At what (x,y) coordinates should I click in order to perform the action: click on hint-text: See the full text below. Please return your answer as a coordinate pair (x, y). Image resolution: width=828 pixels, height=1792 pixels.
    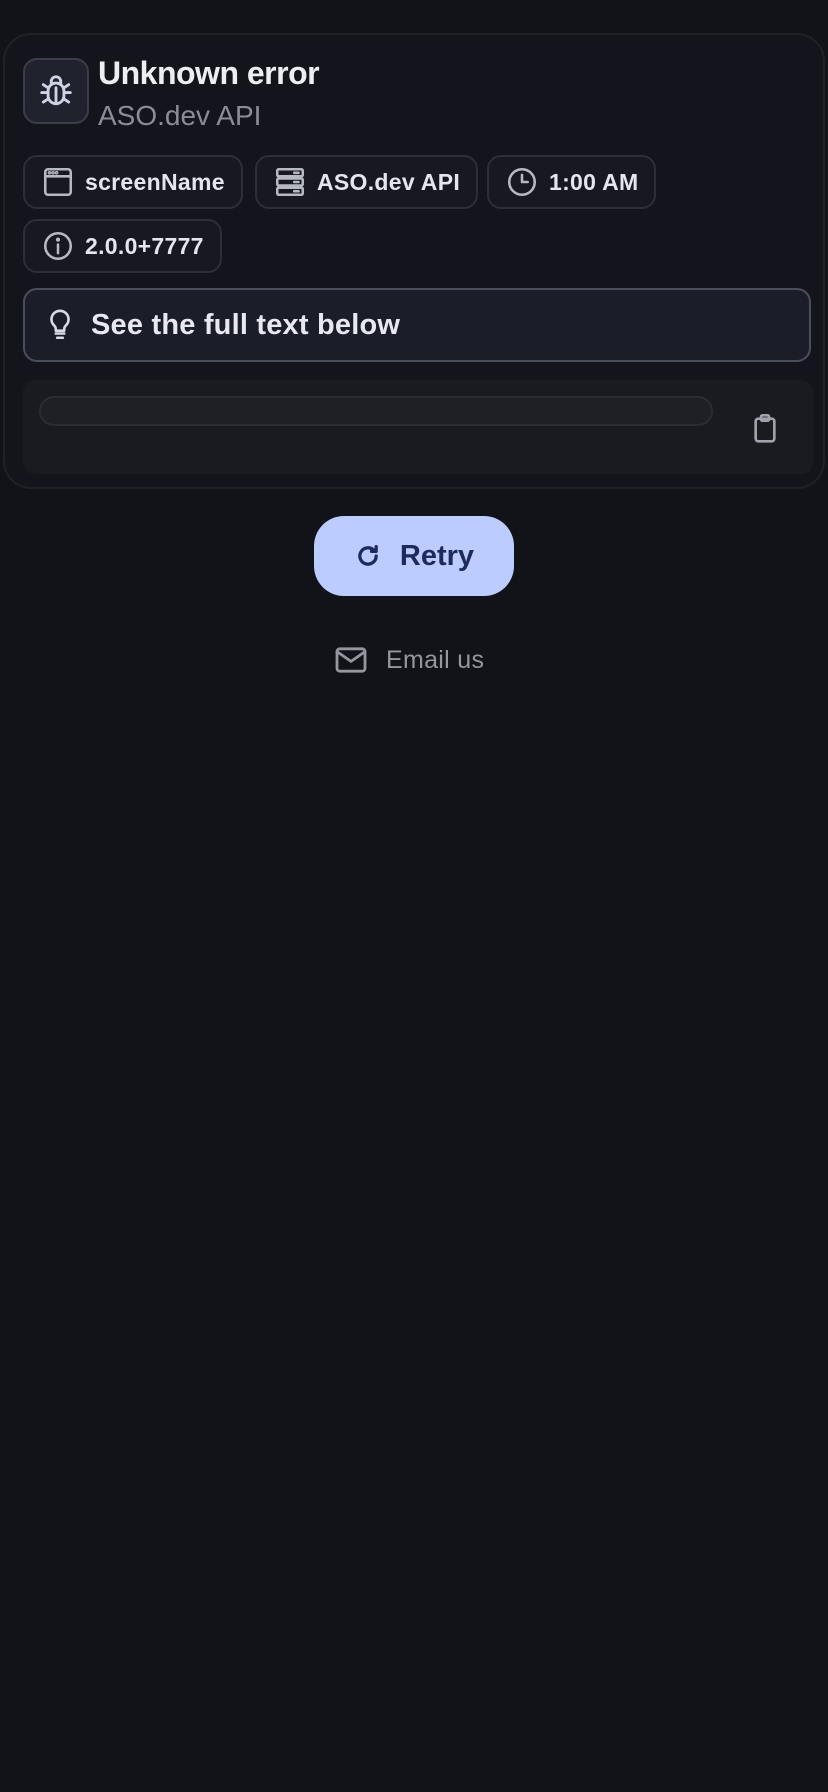
    Looking at the image, I should click on (246, 324).